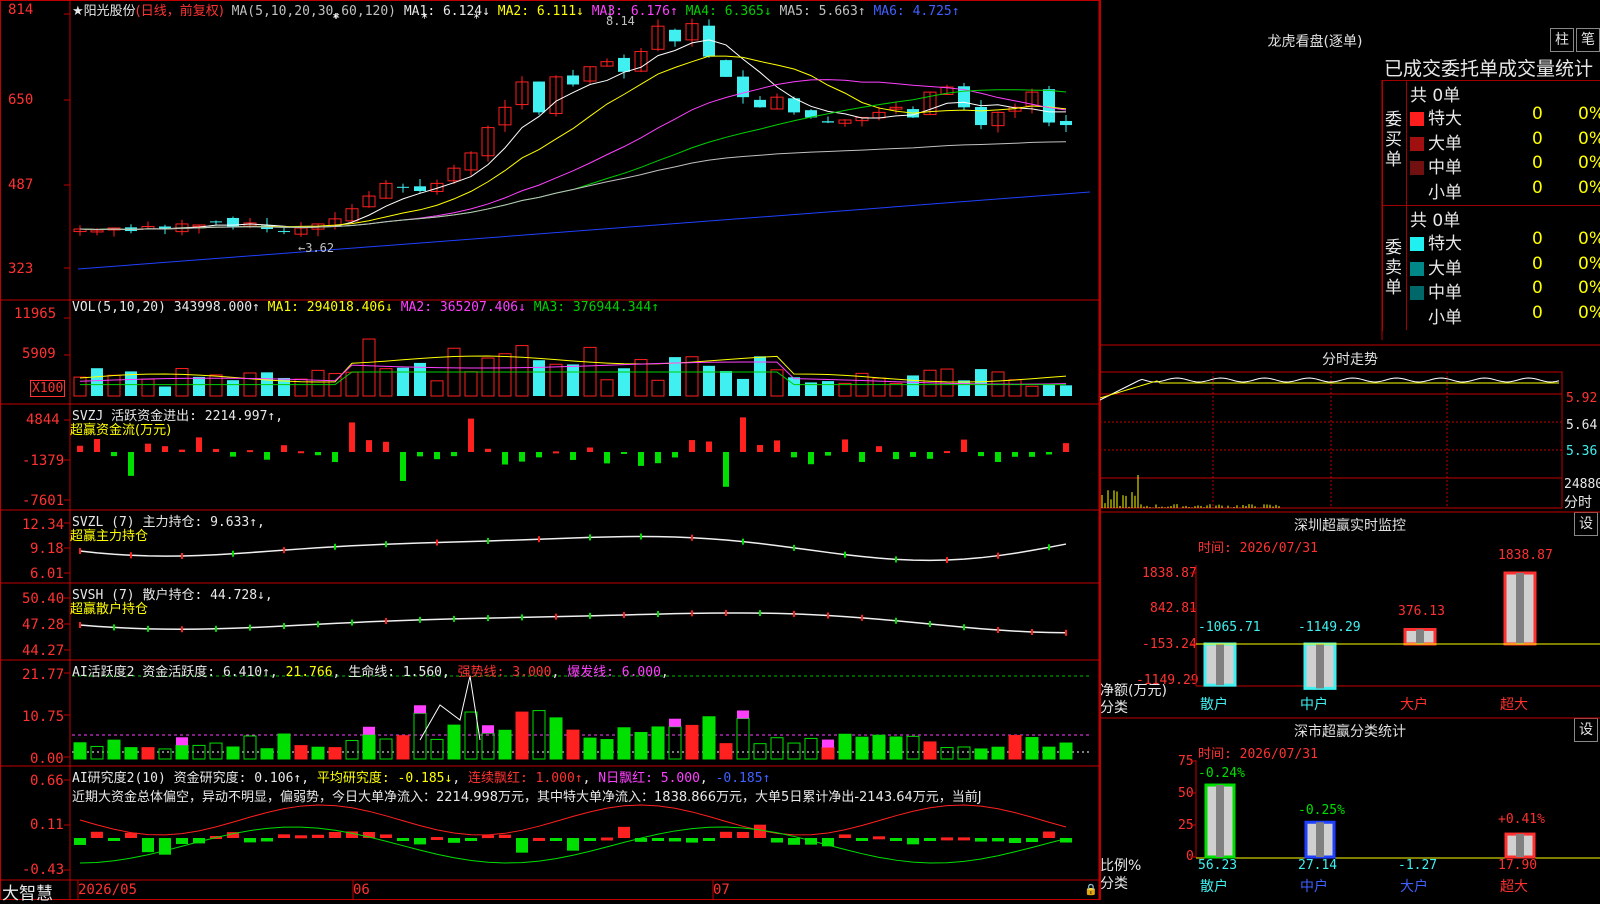 The image size is (1600, 904). Describe the element at coordinates (540, 11) in the screenshot. I see `ma2-value: MA2: 6.111↓` at that location.